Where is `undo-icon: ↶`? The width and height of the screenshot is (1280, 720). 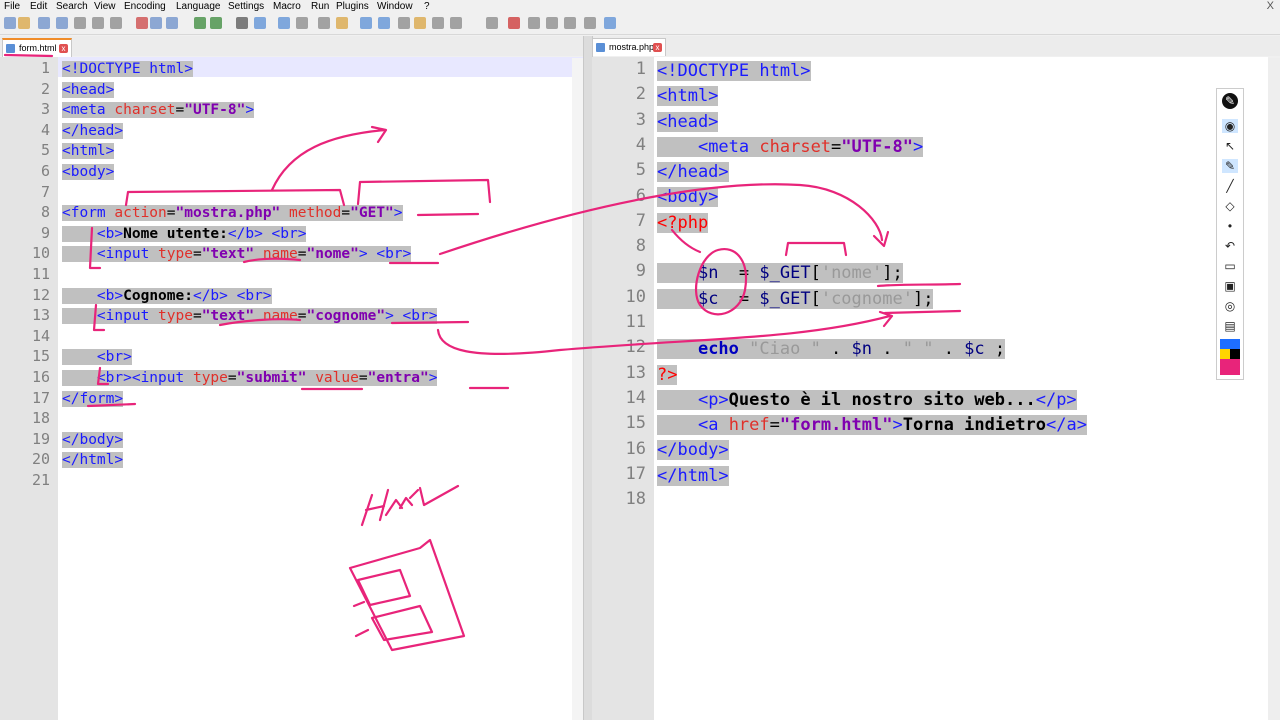
undo-icon: ↶ is located at coordinates (1230, 246).